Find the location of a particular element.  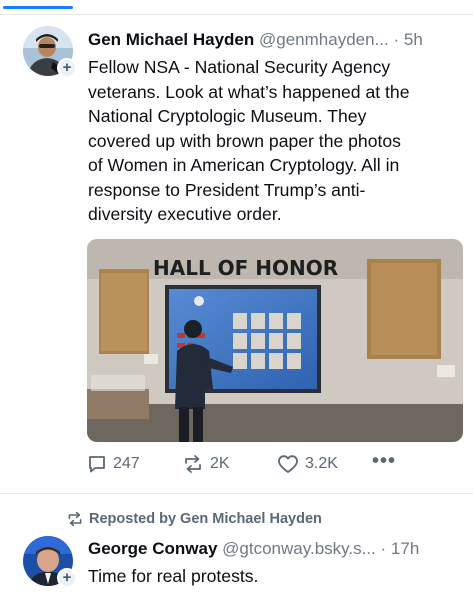

post-header: George Conway @gtconway.bsky.s... · 17h is located at coordinates (253, 549).